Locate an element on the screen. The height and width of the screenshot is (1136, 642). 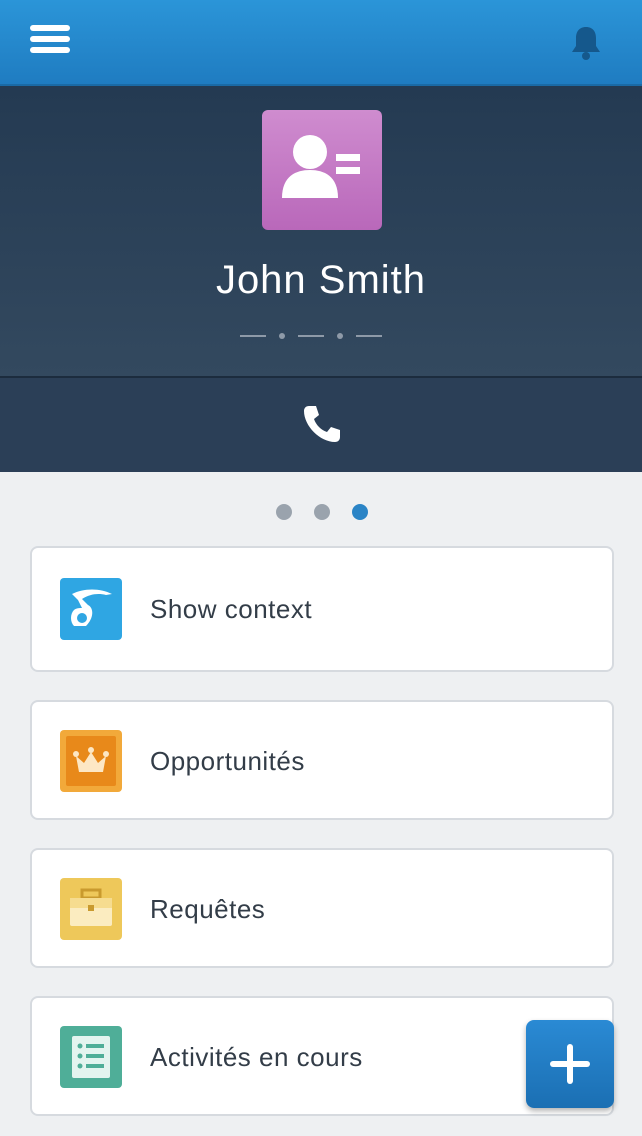
card-label: Opportunités is located at coordinates (227, 761).